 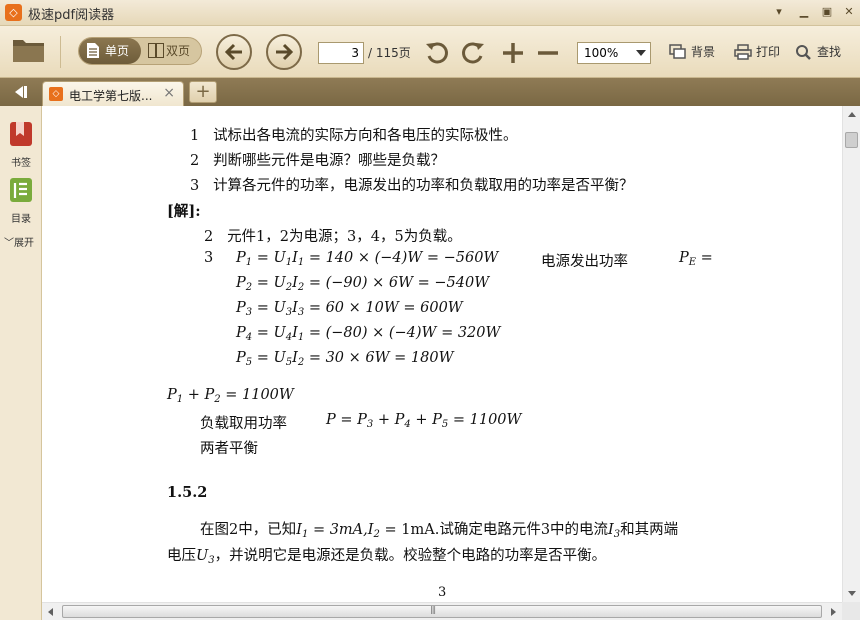 What do you see at coordinates (21, 163) in the screenshot?
I see `bookmarks-label: 书签` at bounding box center [21, 163].